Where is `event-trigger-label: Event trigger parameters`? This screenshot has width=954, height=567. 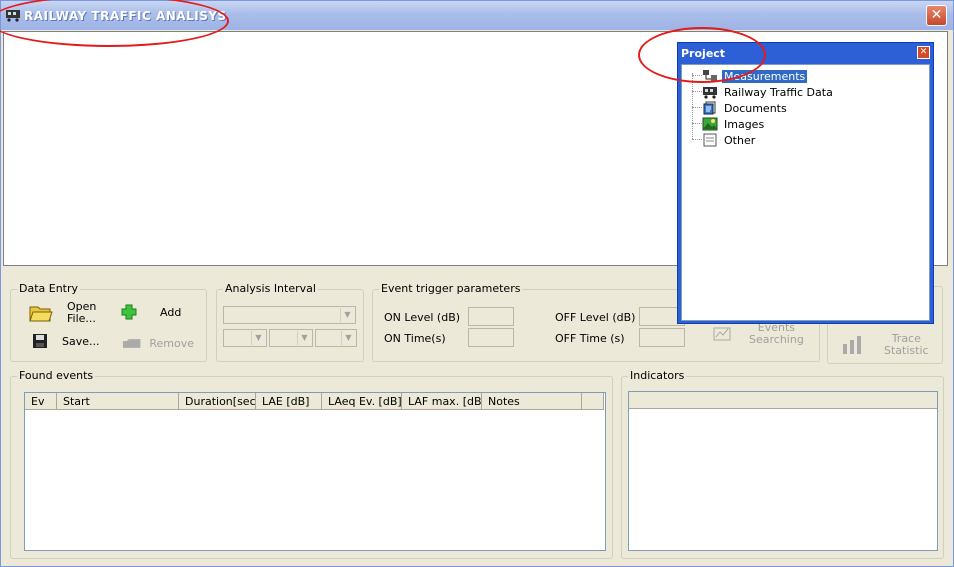
event-trigger-label: Event trigger parameters is located at coordinates (451, 288).